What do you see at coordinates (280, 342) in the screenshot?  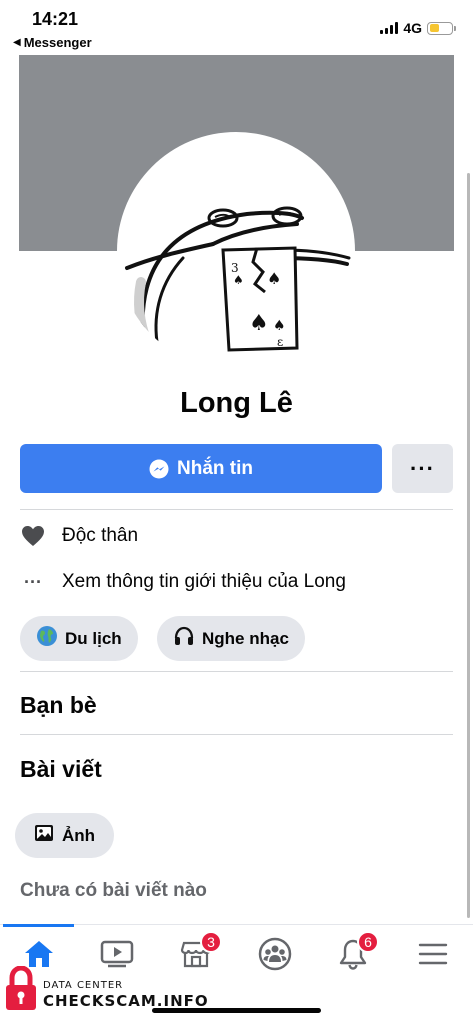 I see `svg-text: ε` at bounding box center [280, 342].